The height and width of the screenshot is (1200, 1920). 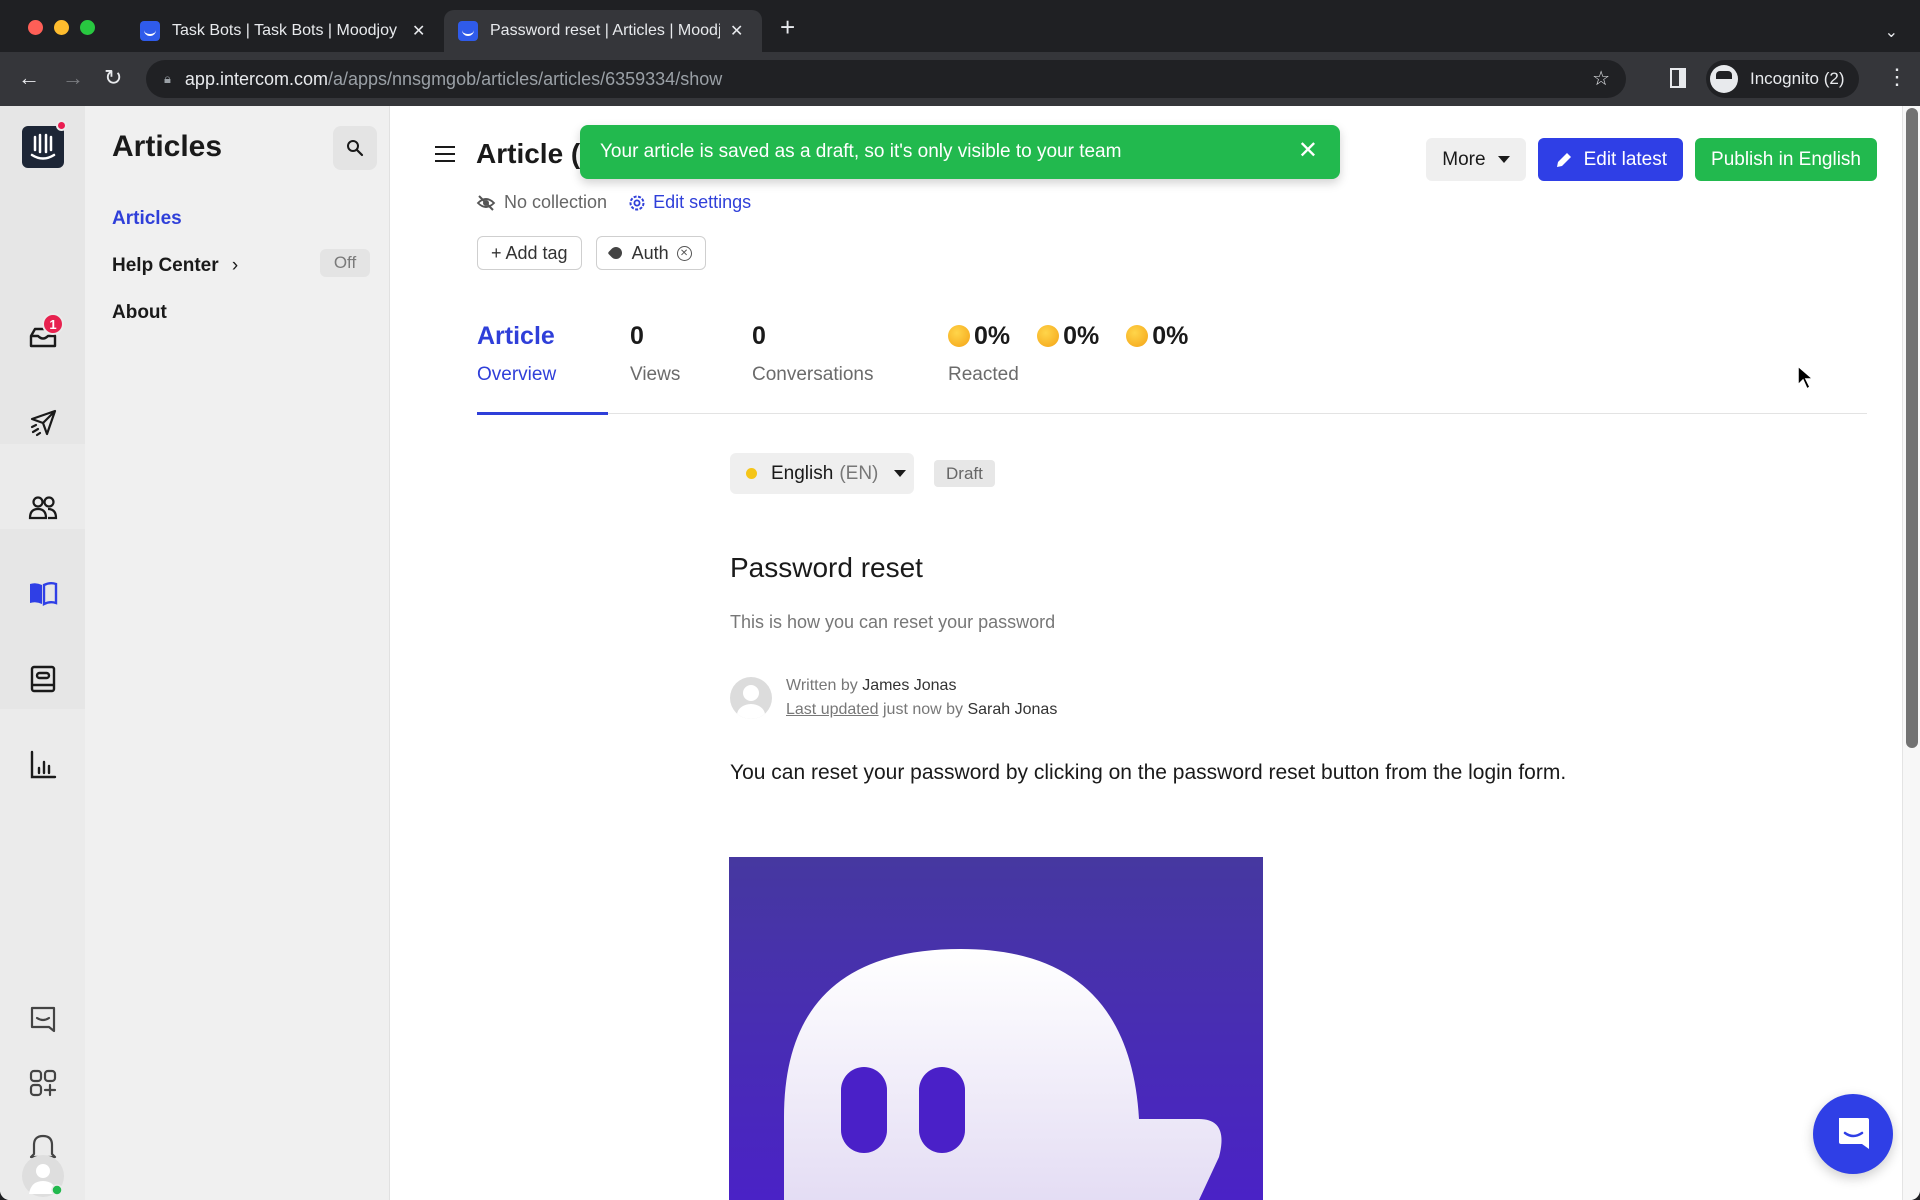 What do you see at coordinates (900, 473) in the screenshot?
I see `caret-down-icon` at bounding box center [900, 473].